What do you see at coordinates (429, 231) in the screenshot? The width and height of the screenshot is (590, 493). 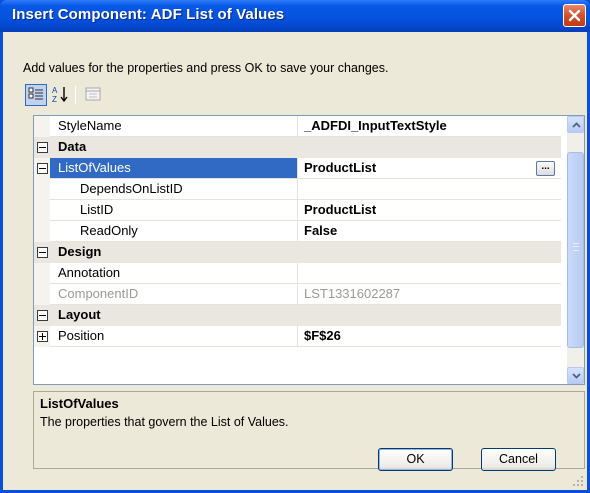 I see `property-value: False` at bounding box center [429, 231].